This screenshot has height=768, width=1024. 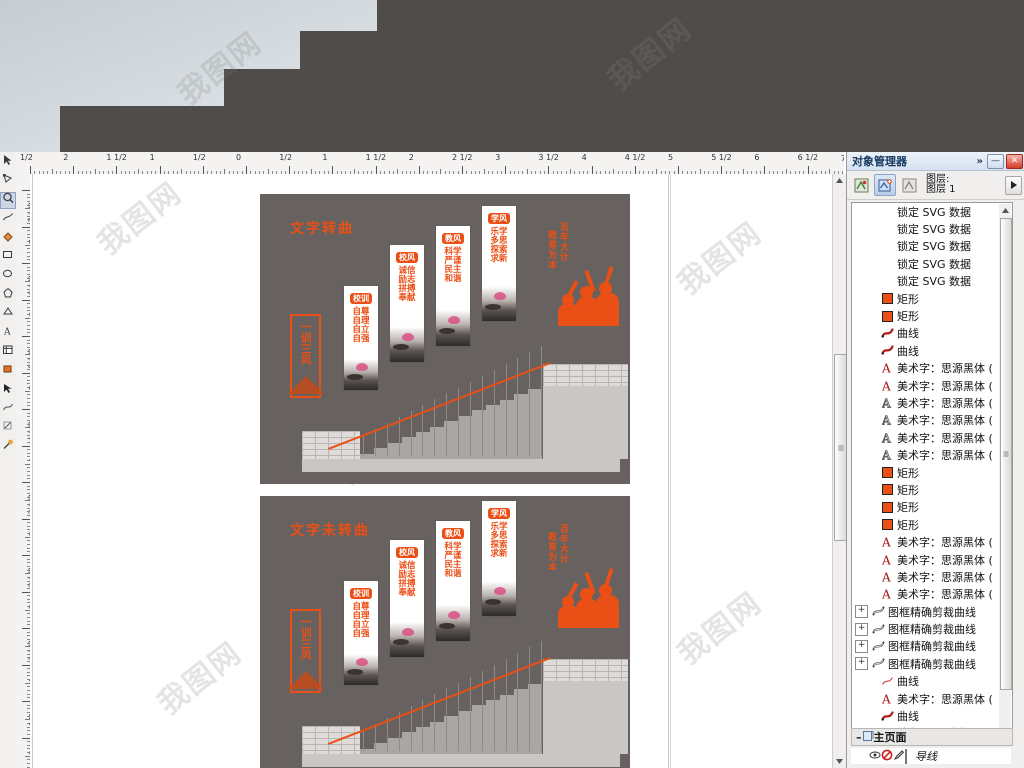 What do you see at coordinates (899, 756) in the screenshot?
I see `edit-pencil-icon` at bounding box center [899, 756].